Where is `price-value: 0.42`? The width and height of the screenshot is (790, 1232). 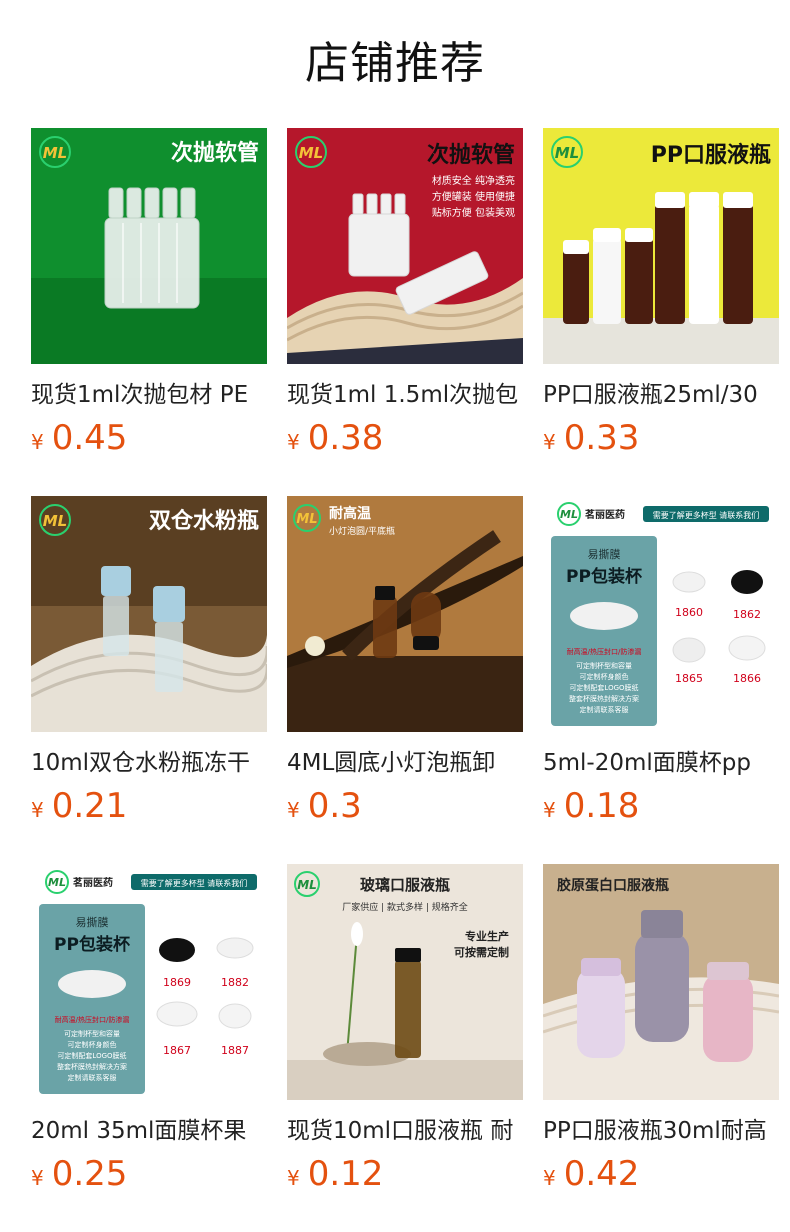
price-value: 0.42 is located at coordinates (601, 1174).